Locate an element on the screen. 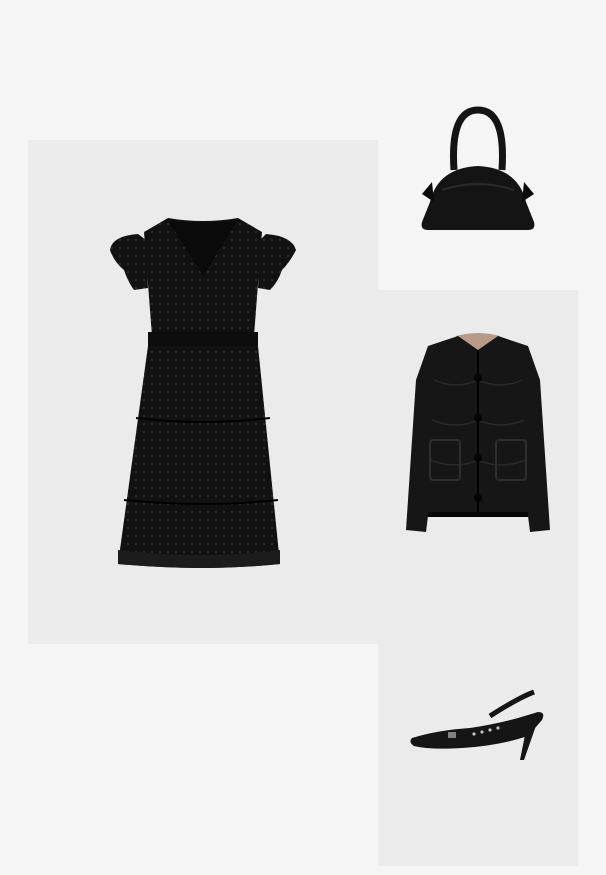 The width and height of the screenshot is (606, 875). shoe-tile is located at coordinates (478, 723).